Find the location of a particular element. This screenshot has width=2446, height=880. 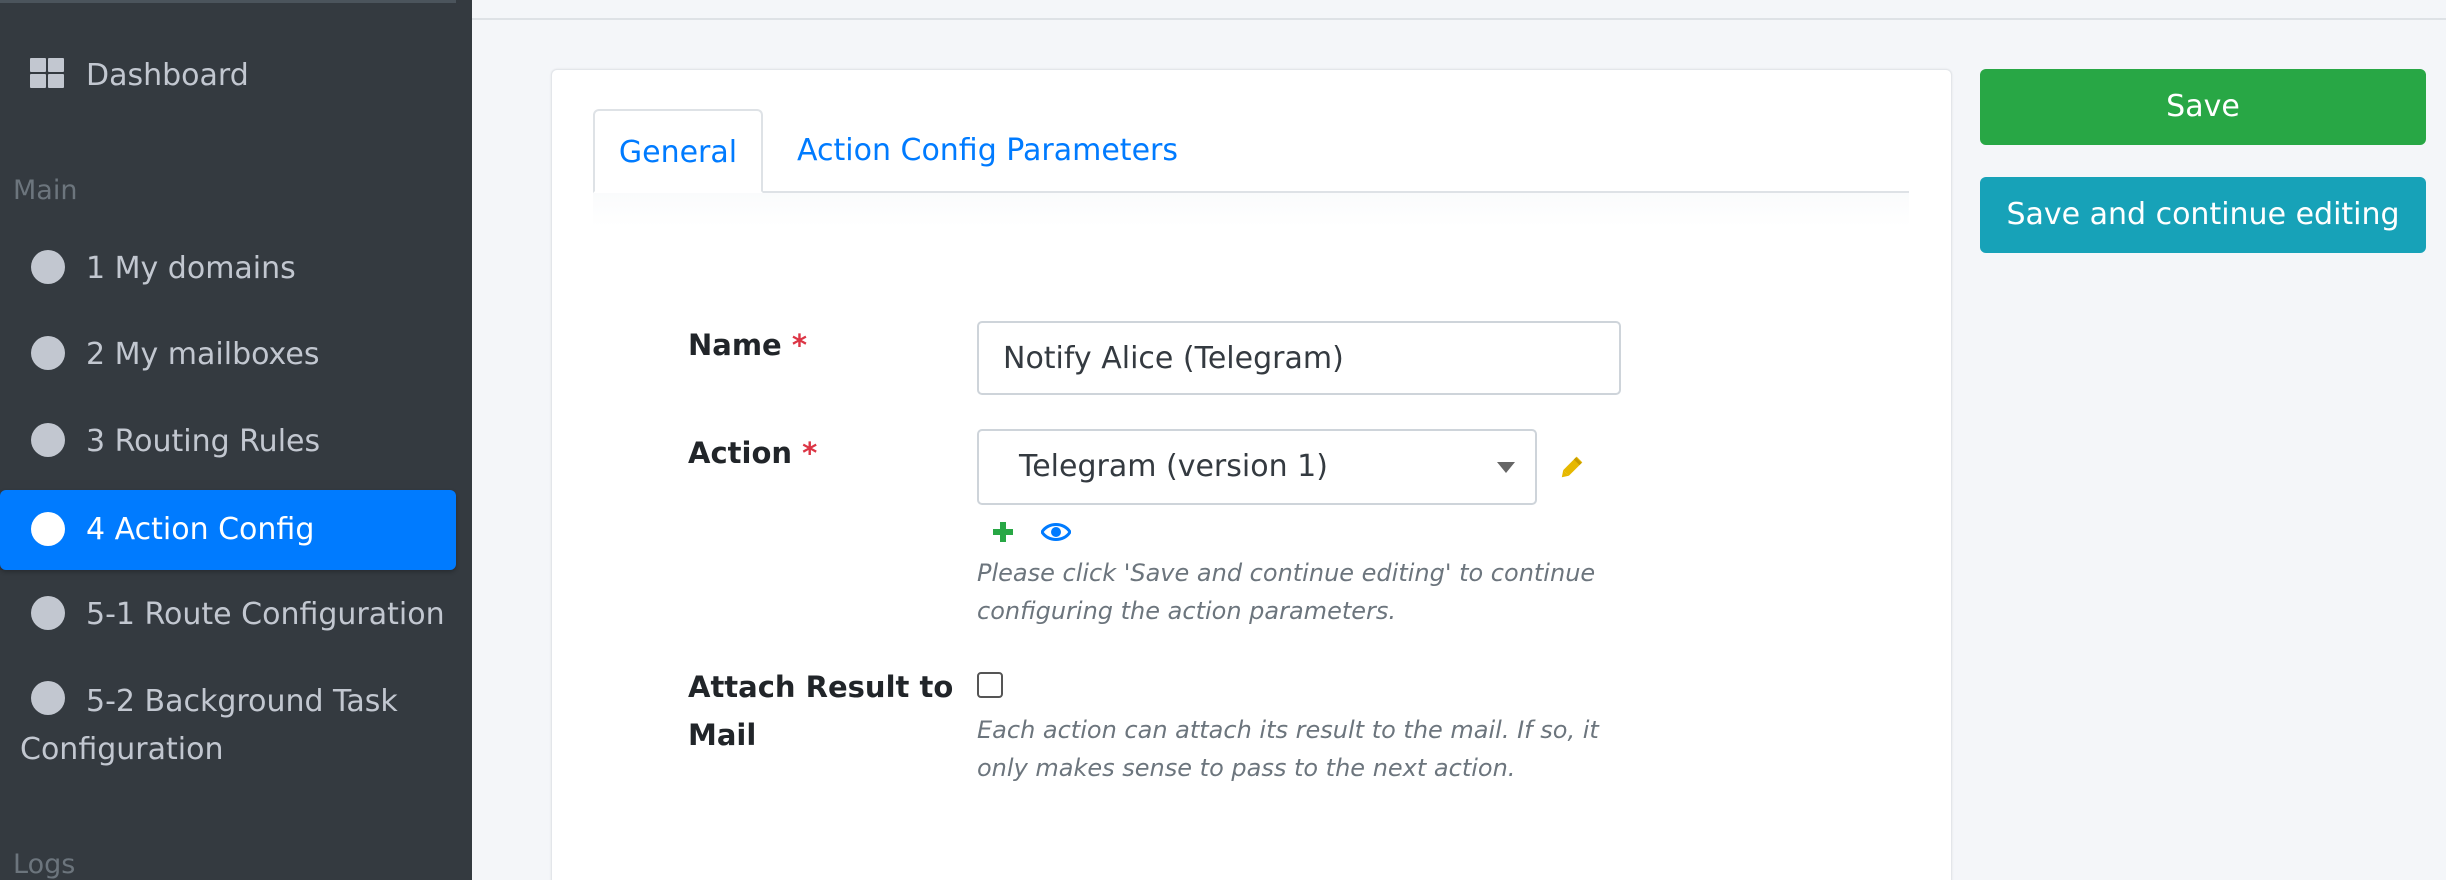

sidebar-section-main: Main is located at coordinates (45, 190).